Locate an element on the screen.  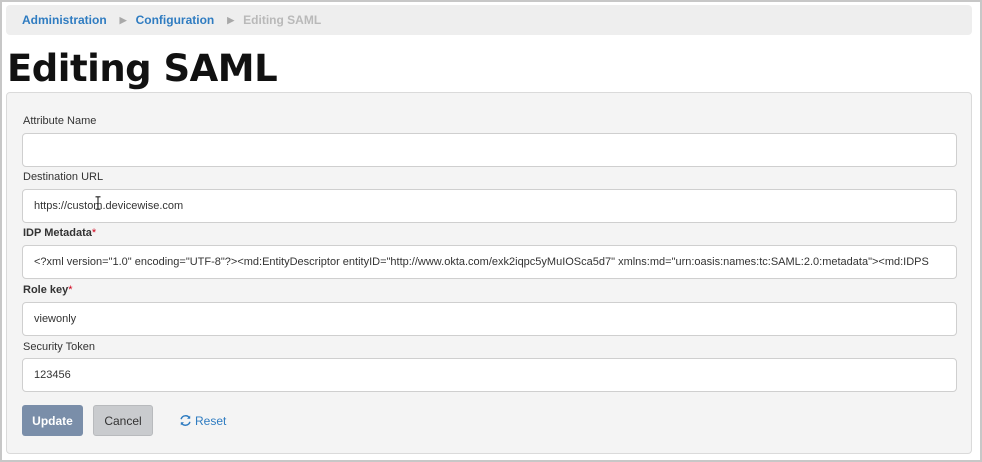
reset-button: Reset is located at coordinates (200, 420).